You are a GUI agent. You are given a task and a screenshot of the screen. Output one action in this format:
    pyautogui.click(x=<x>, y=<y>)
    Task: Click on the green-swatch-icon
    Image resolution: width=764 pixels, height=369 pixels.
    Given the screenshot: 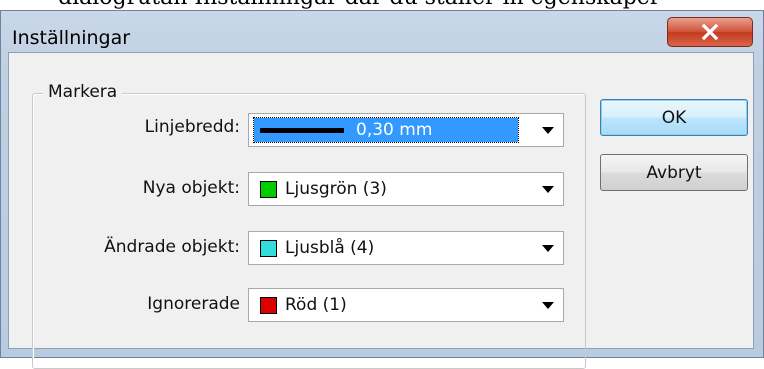 What is the action you would take?
    pyautogui.click(x=268, y=189)
    